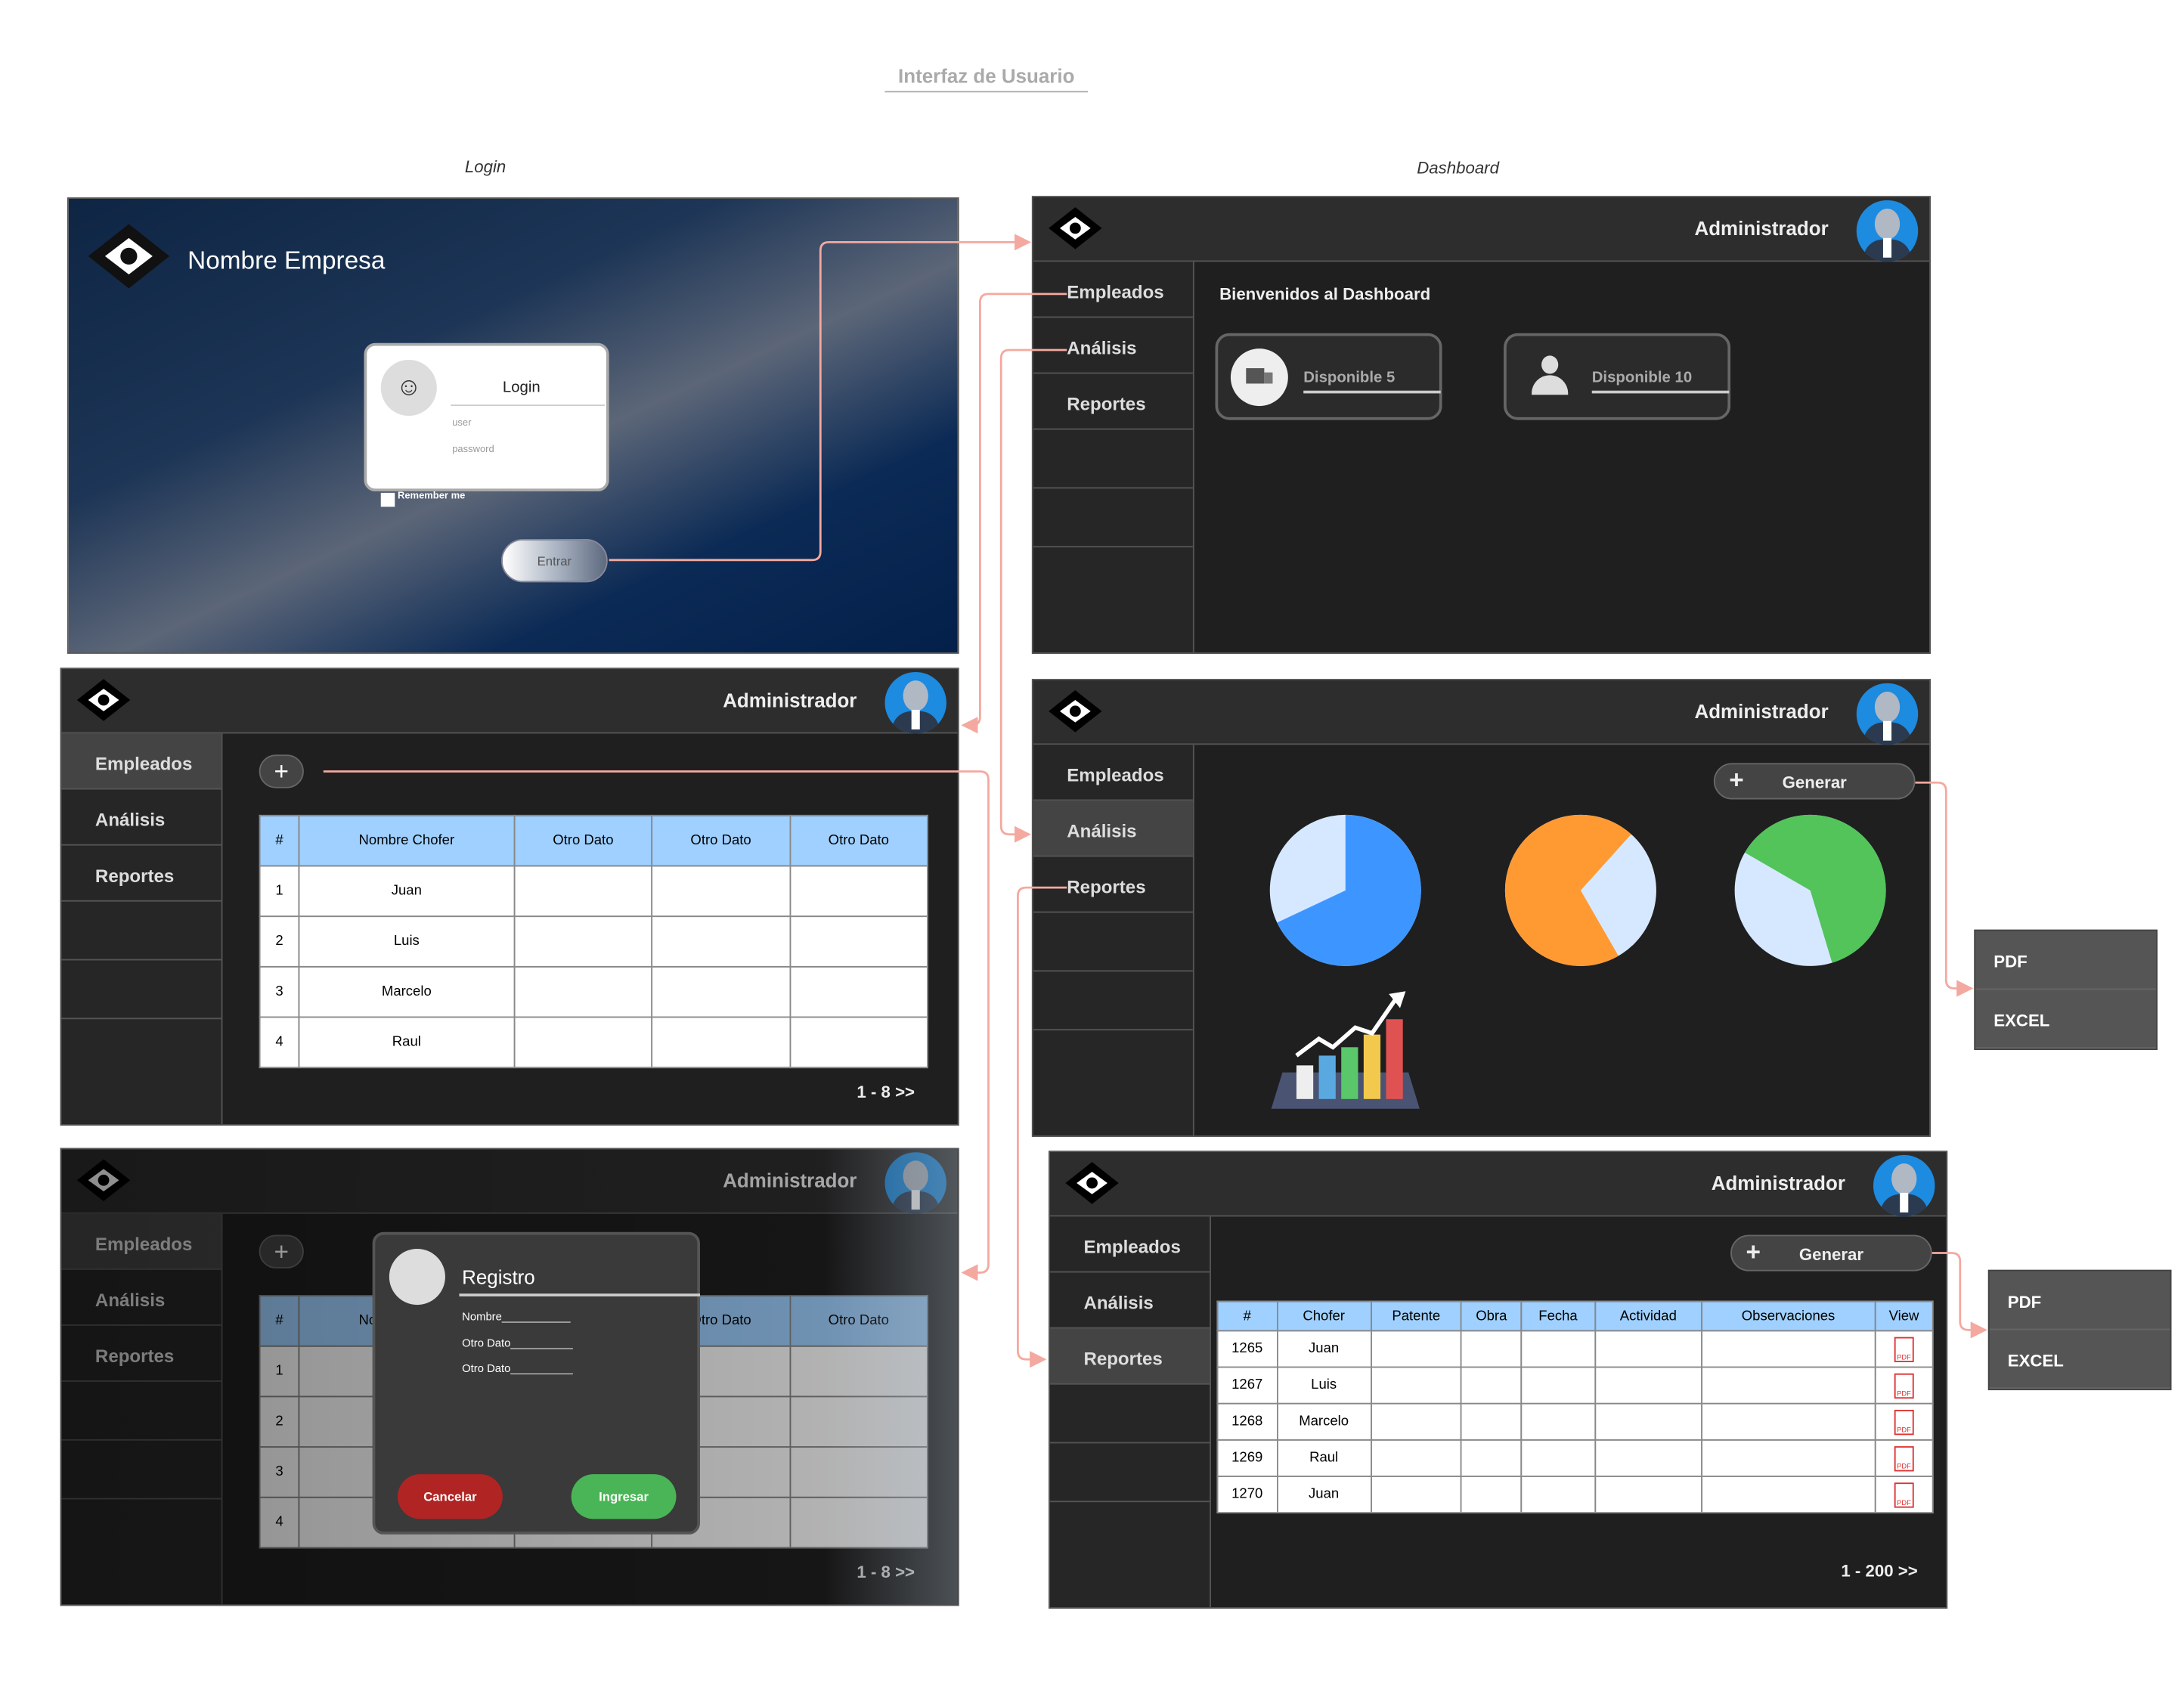 The height and width of the screenshot is (1685, 2184). What do you see at coordinates (593, 991) in the screenshot?
I see `table-row: 3Marcelo` at bounding box center [593, 991].